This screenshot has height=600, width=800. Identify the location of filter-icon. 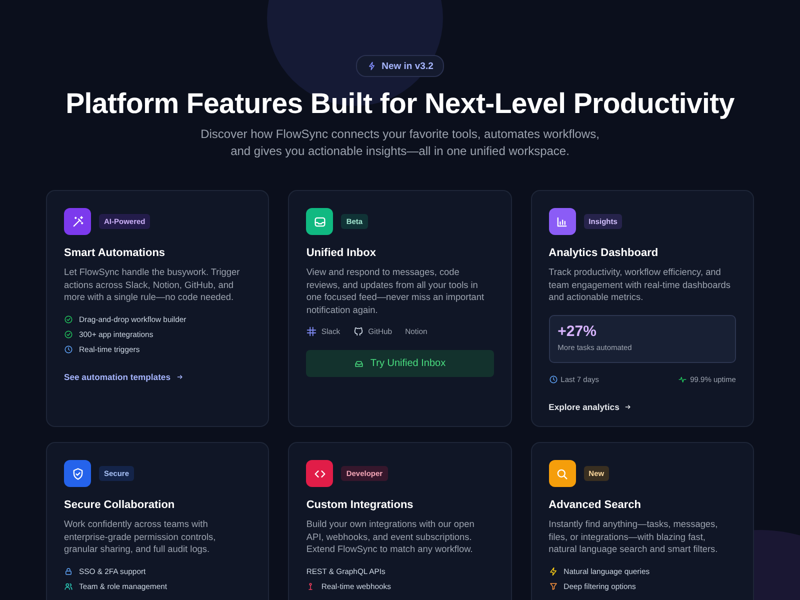
(553, 586).